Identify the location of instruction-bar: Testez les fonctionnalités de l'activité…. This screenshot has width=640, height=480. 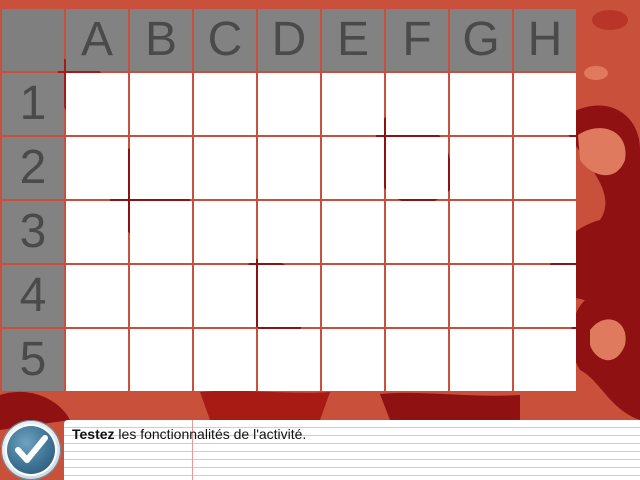
(320, 450).